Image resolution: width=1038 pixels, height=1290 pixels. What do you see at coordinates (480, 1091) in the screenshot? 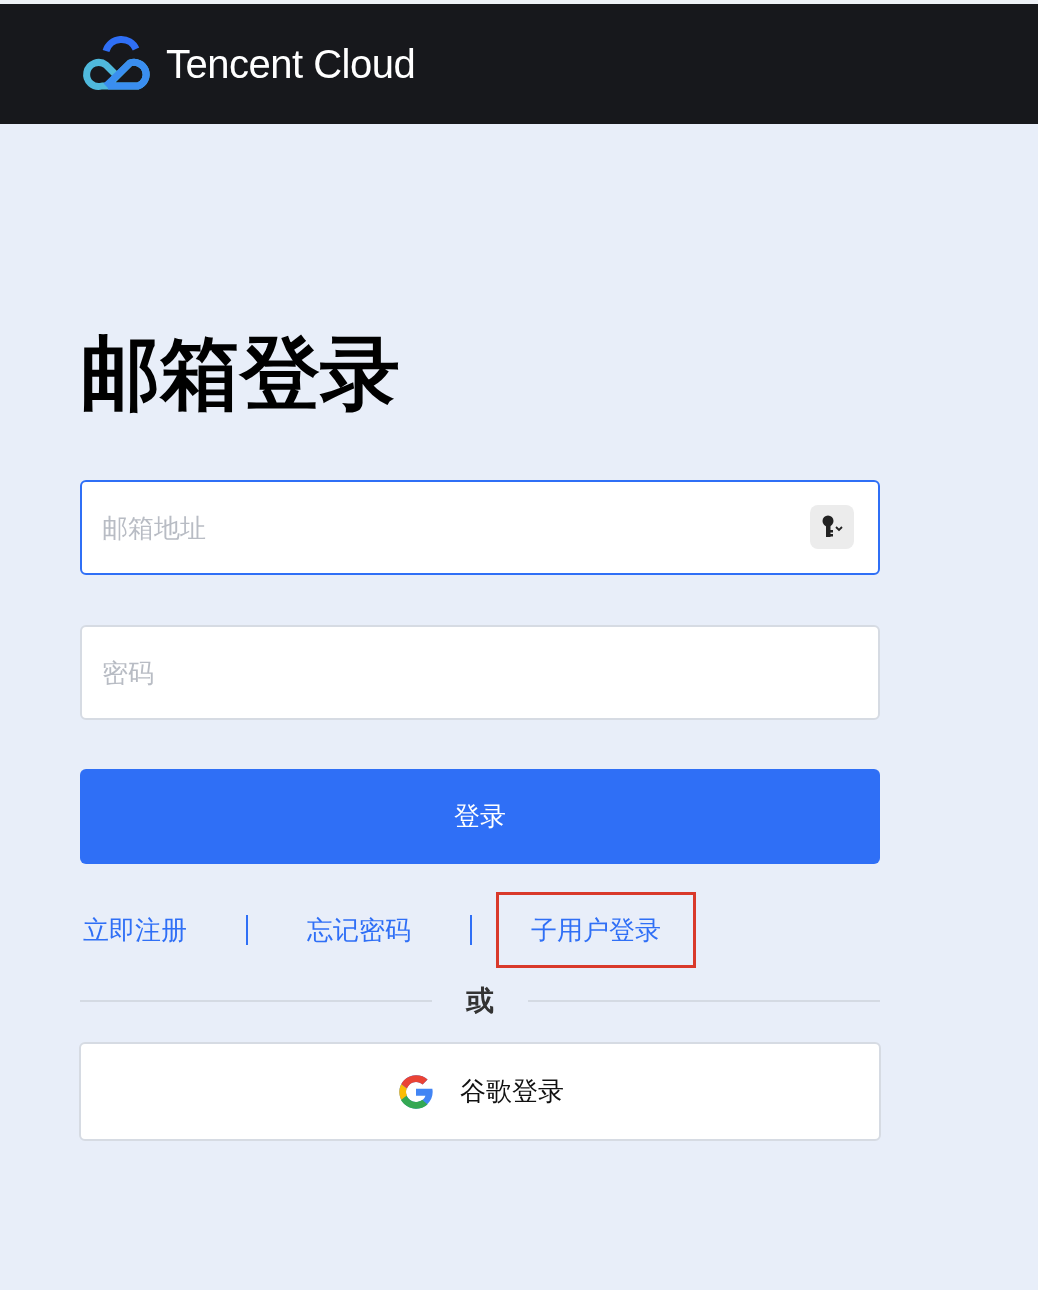
I see `google-login-button: 谷歌登录` at bounding box center [480, 1091].